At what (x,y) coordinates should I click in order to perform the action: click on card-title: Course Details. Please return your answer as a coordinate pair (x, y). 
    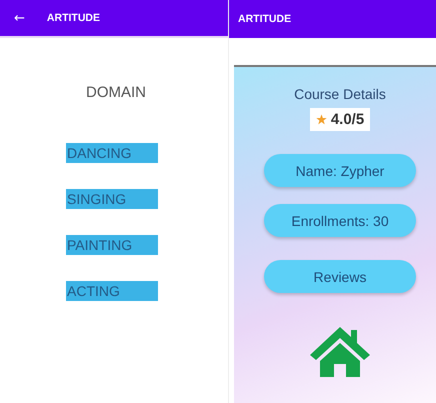
    Looking at the image, I should click on (340, 94).